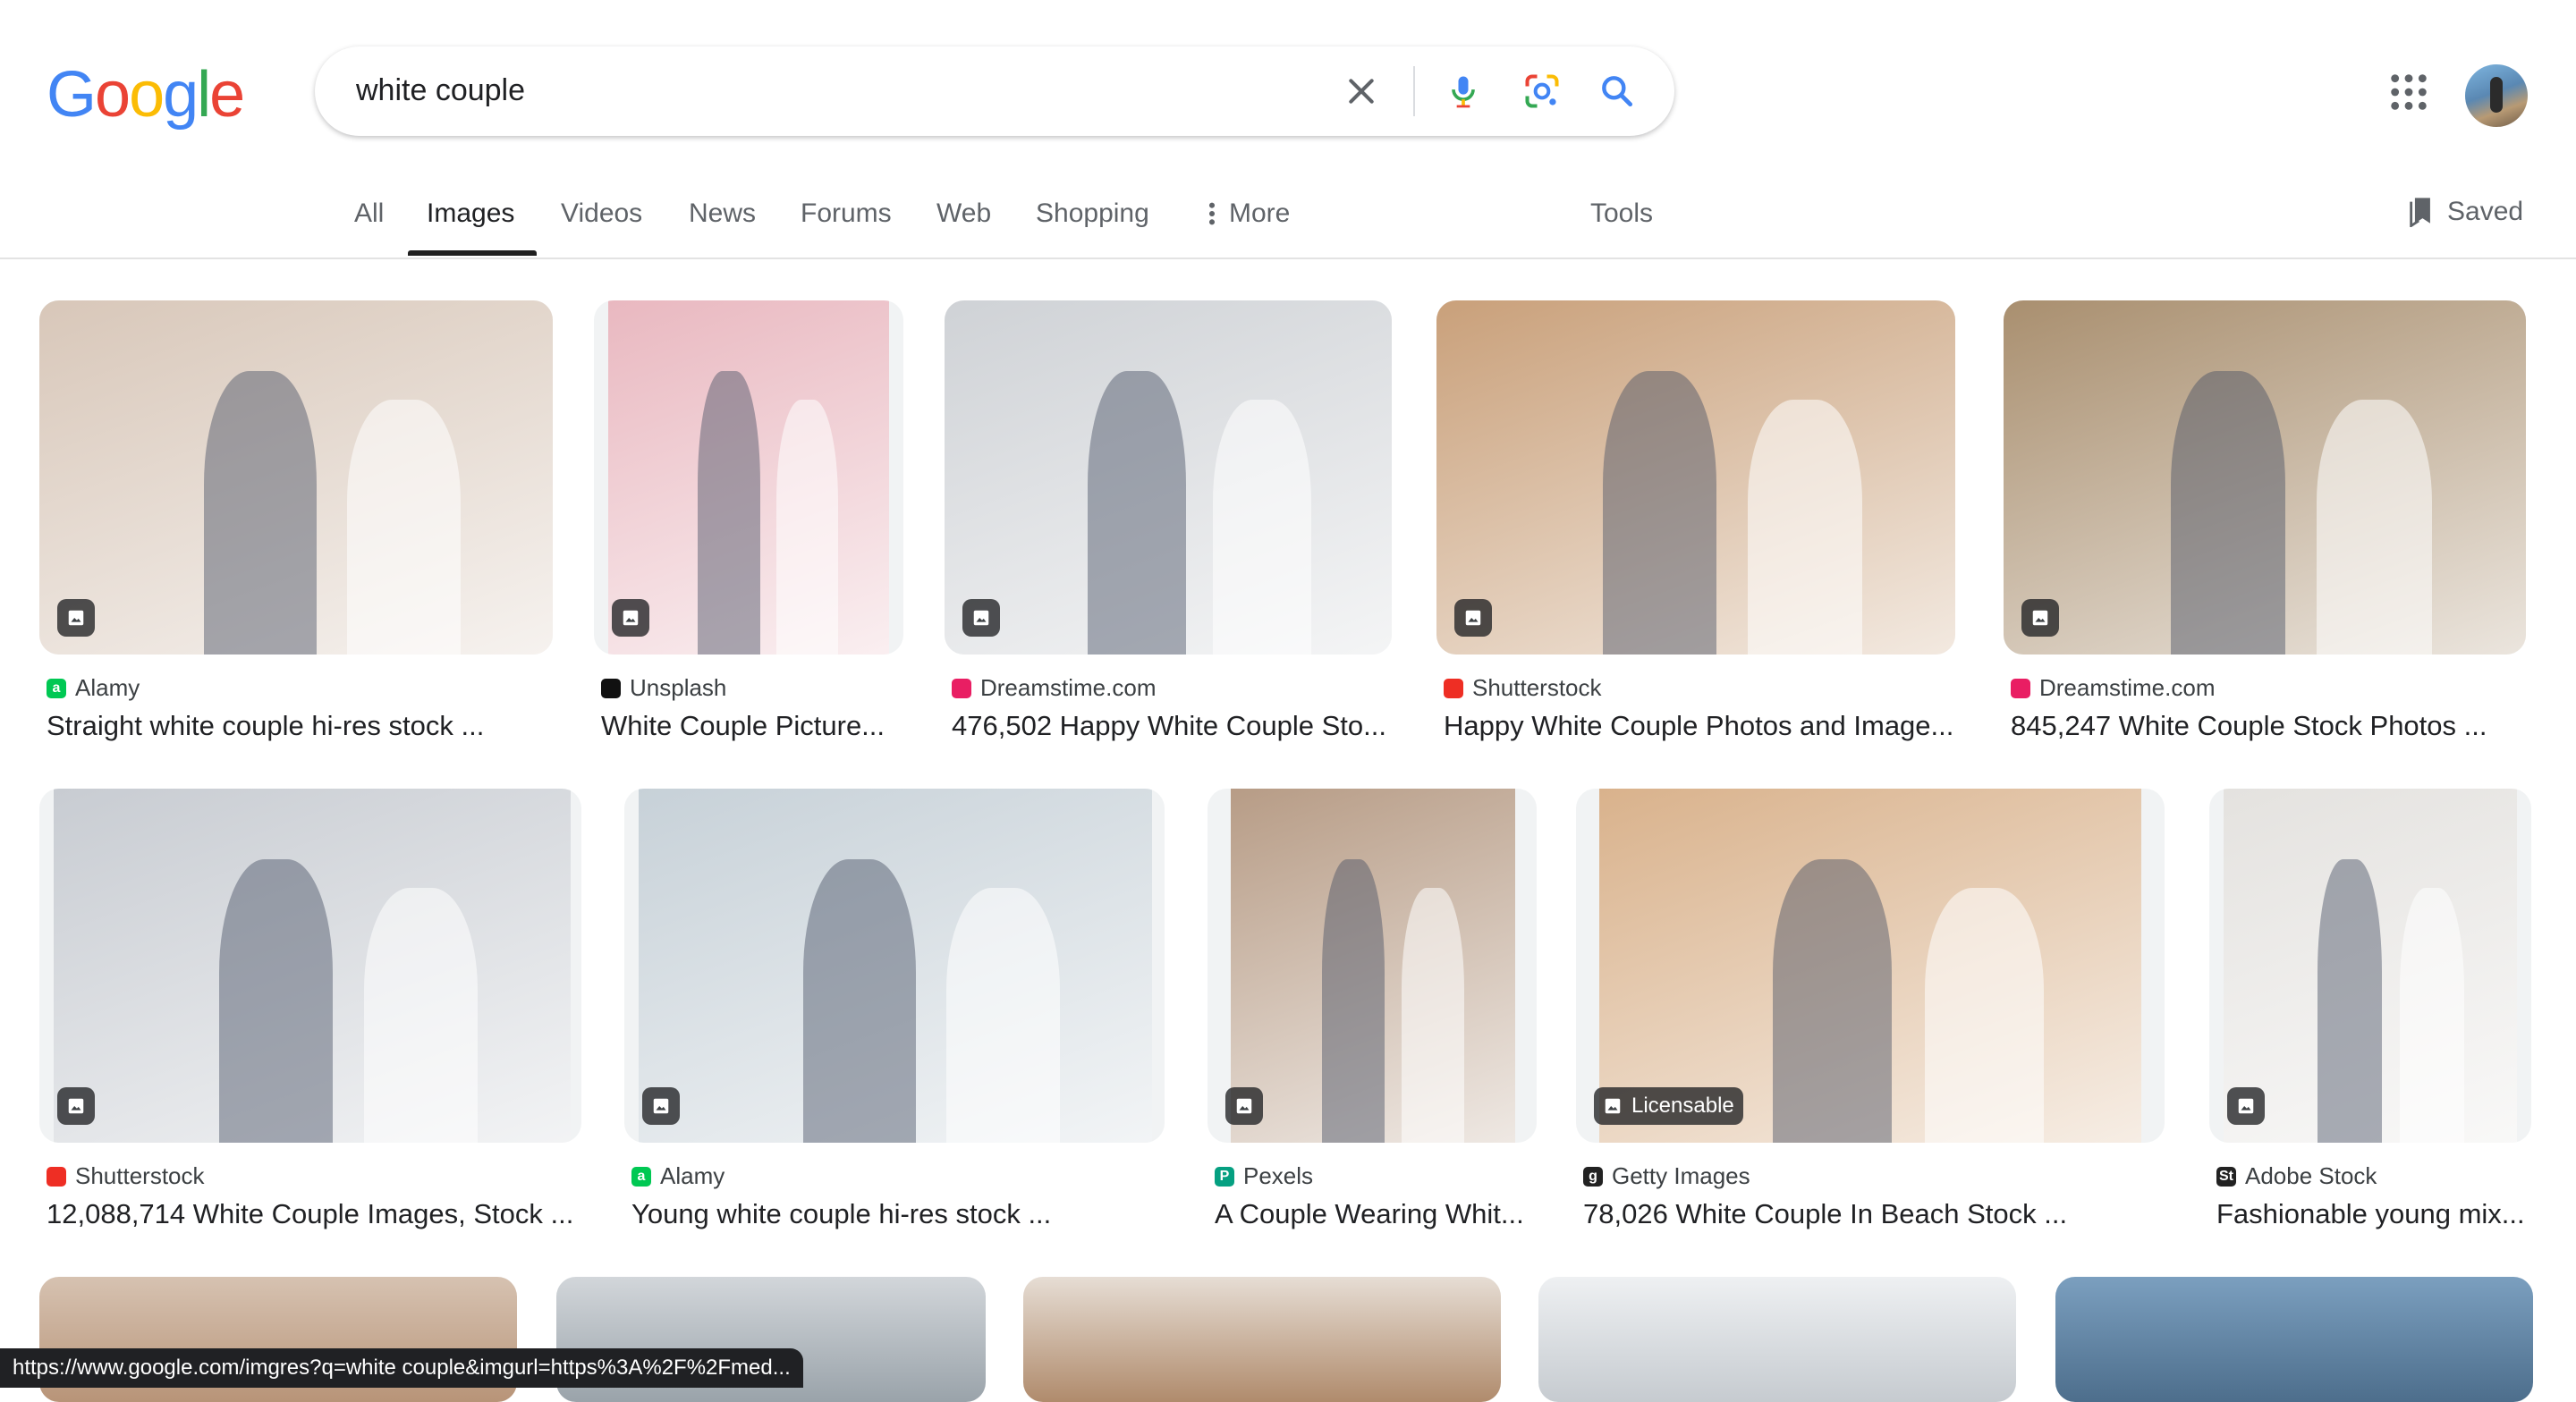 The height and width of the screenshot is (1402, 2576). I want to click on result-source: g Getty Images, so click(1666, 1176).